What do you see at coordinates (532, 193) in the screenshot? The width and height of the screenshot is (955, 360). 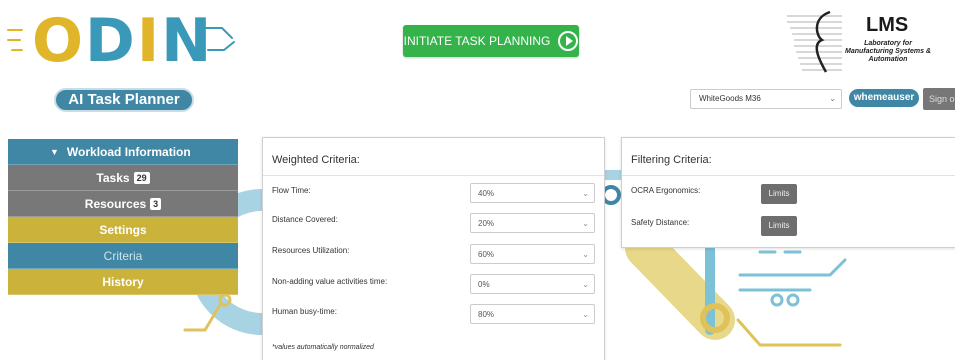 I see `flow-time-select: 40% ⌄` at bounding box center [532, 193].